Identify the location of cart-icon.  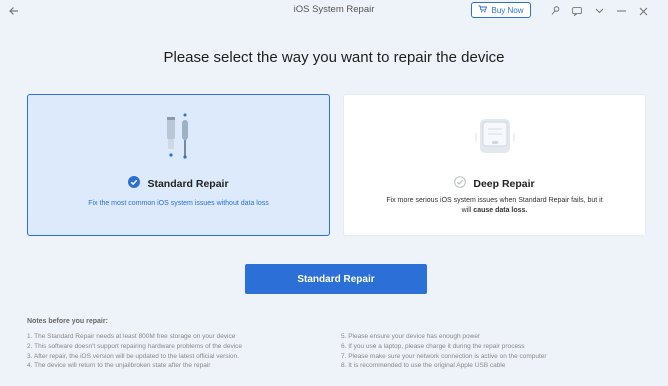
(483, 10).